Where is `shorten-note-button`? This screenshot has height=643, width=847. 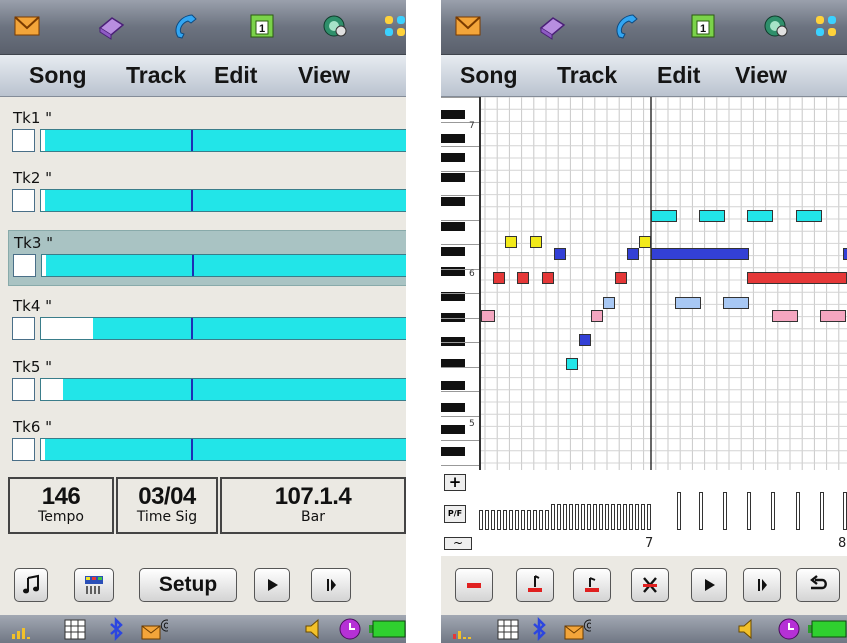
shorten-note-button is located at coordinates (535, 585).